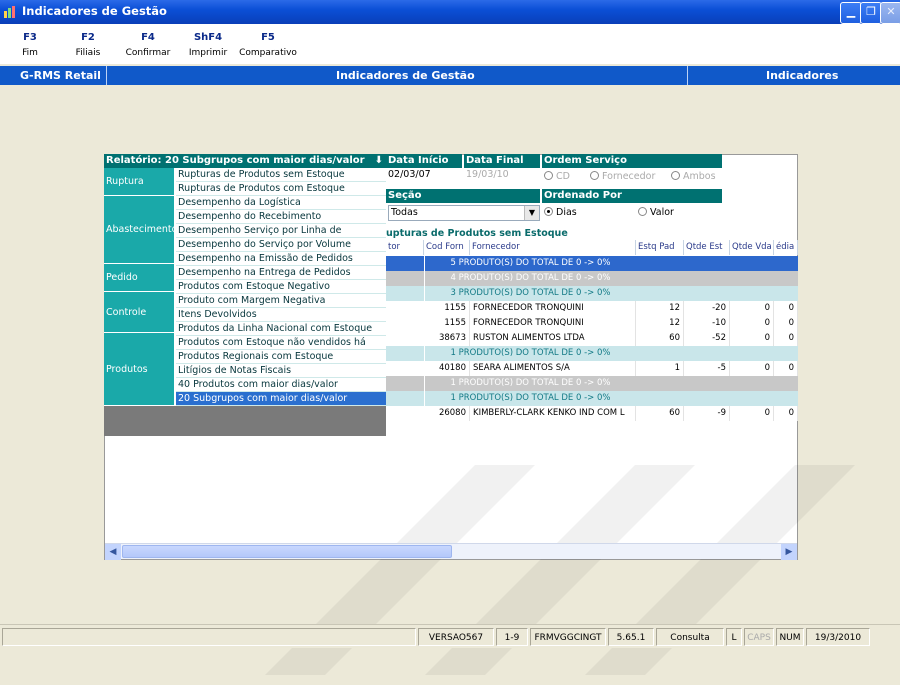 Image resolution: width=900 pixels, height=685 pixels. Describe the element at coordinates (281, 273) in the screenshot. I see `menu-item: Desempenho na Entrega de Pedidos` at that location.